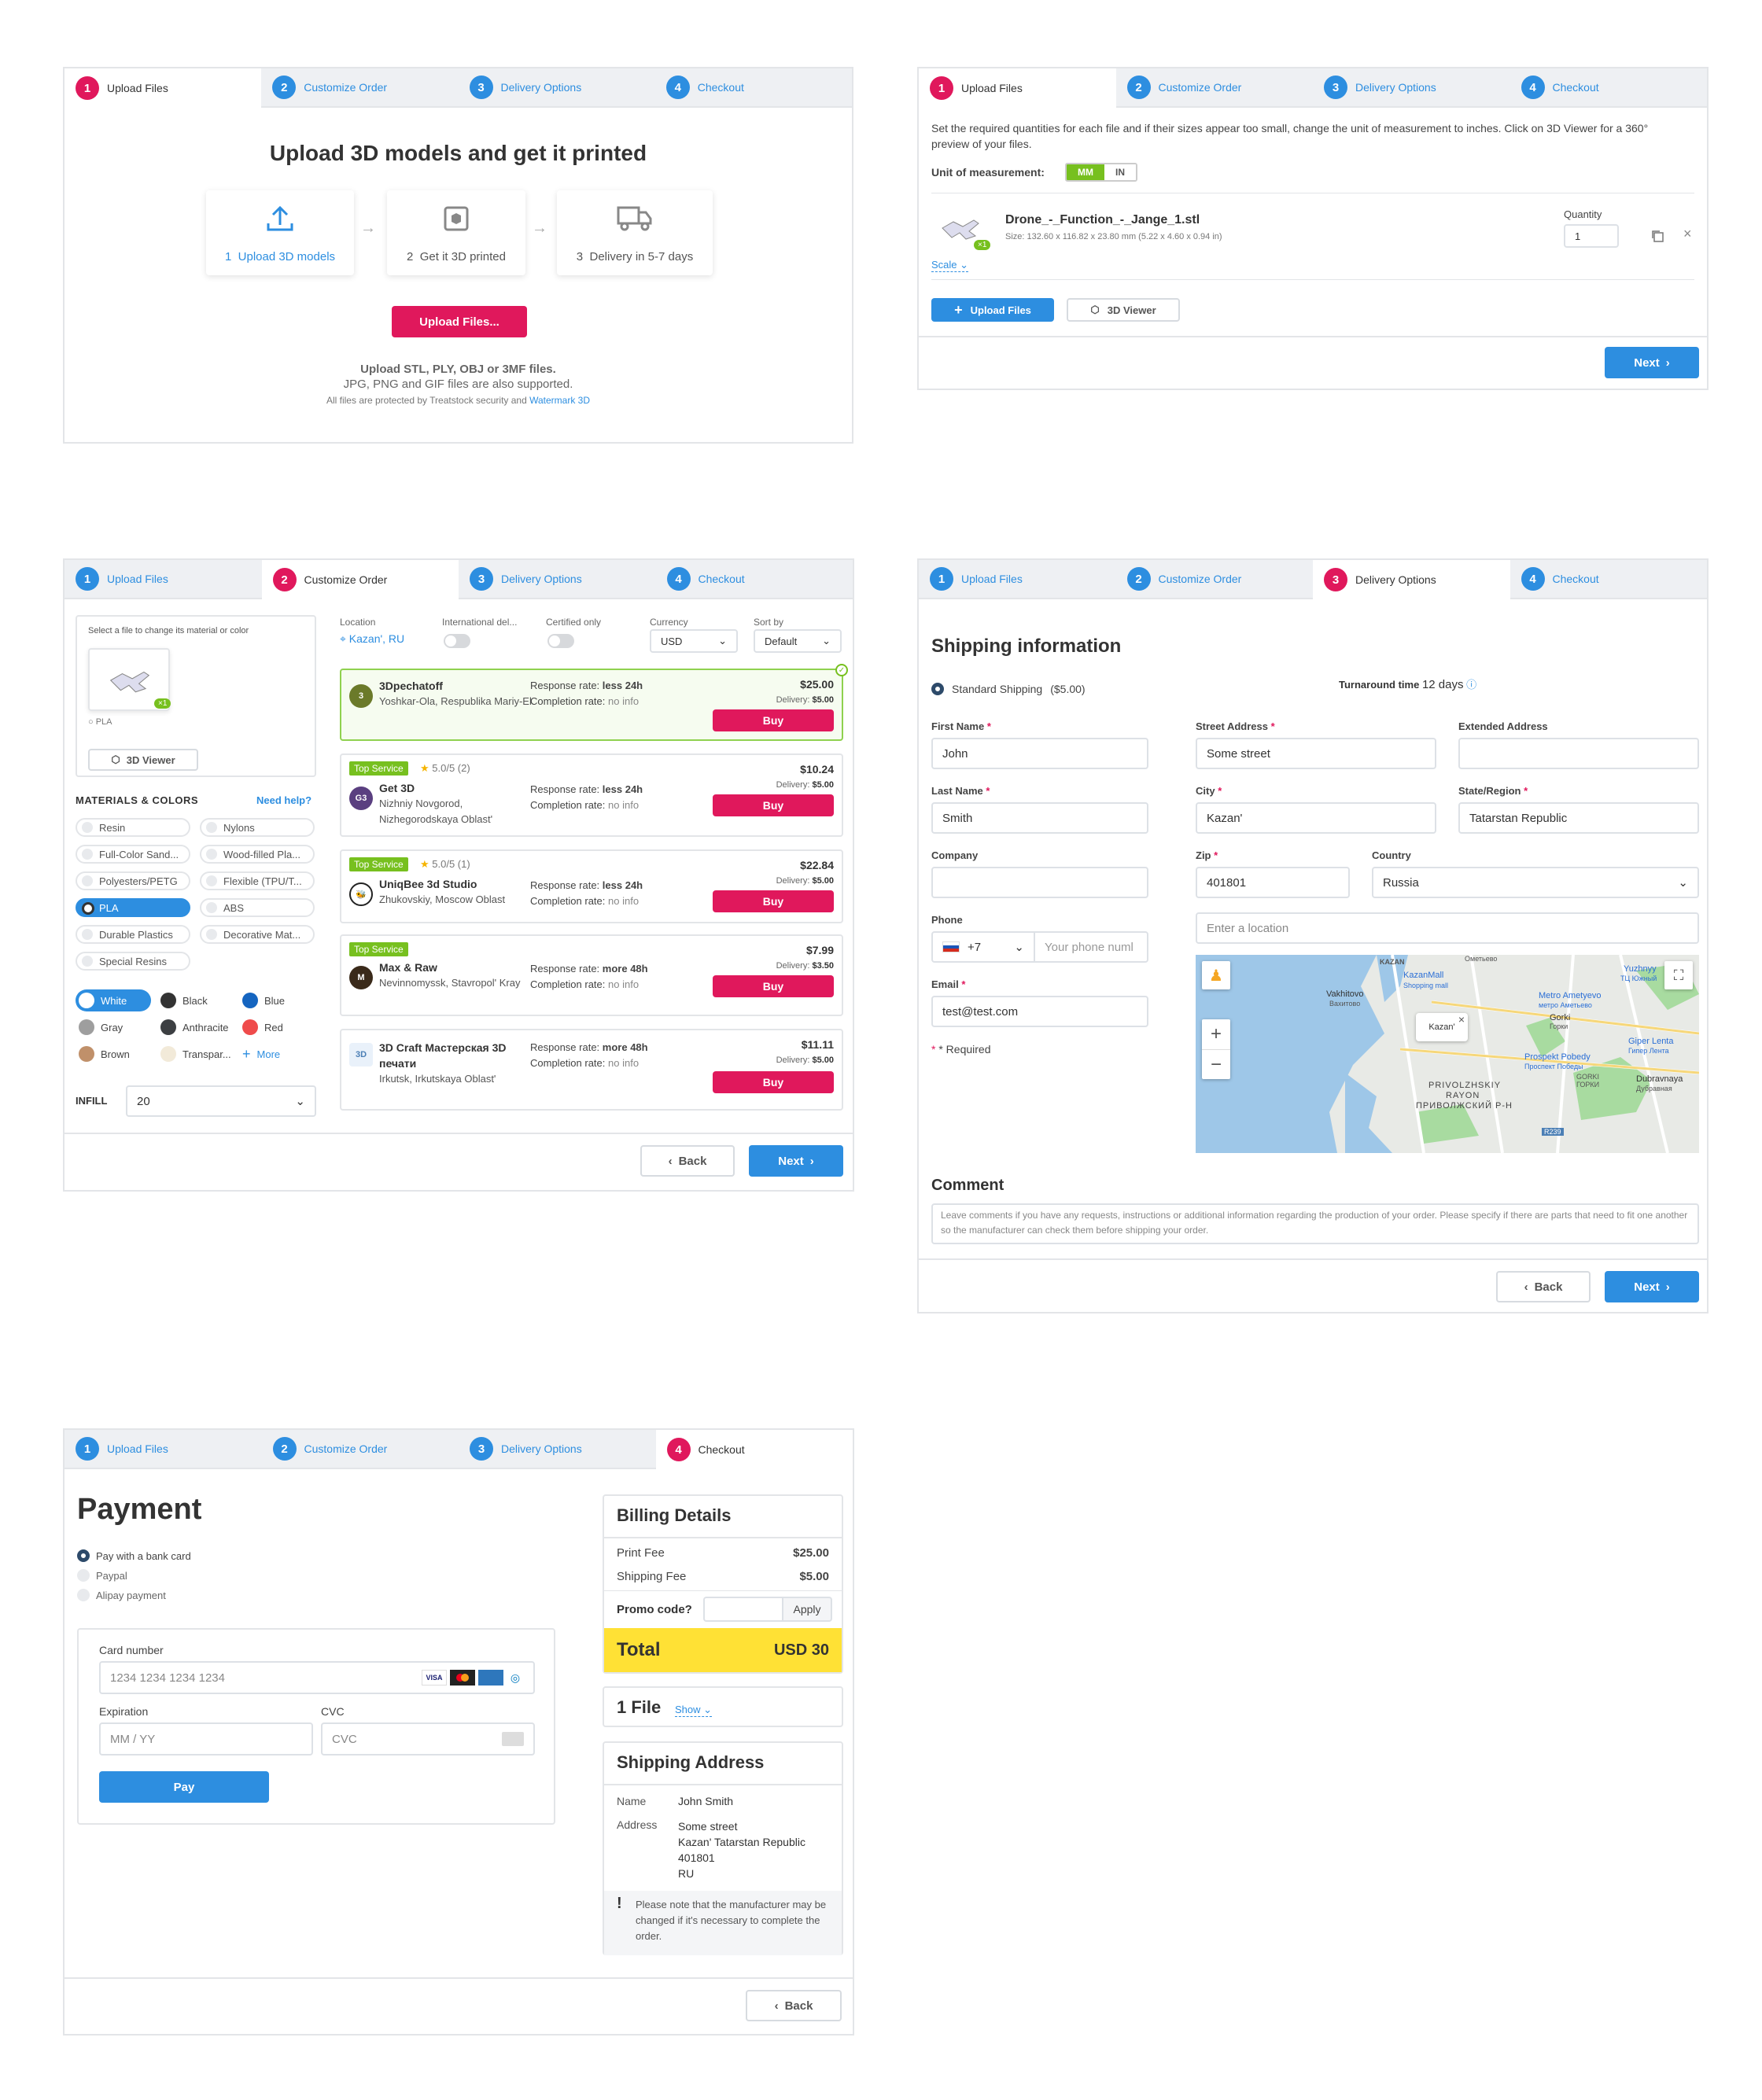  Describe the element at coordinates (1447, 928) in the screenshot. I see `location-search-input: Enter a location` at that location.